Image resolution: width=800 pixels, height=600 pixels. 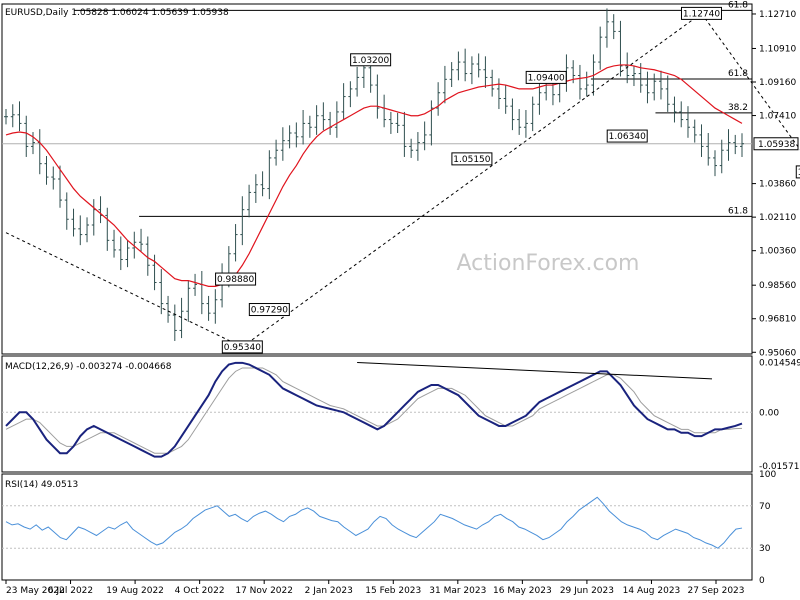 I want to click on swing-label-text: 0.95340, so click(x=242, y=348).